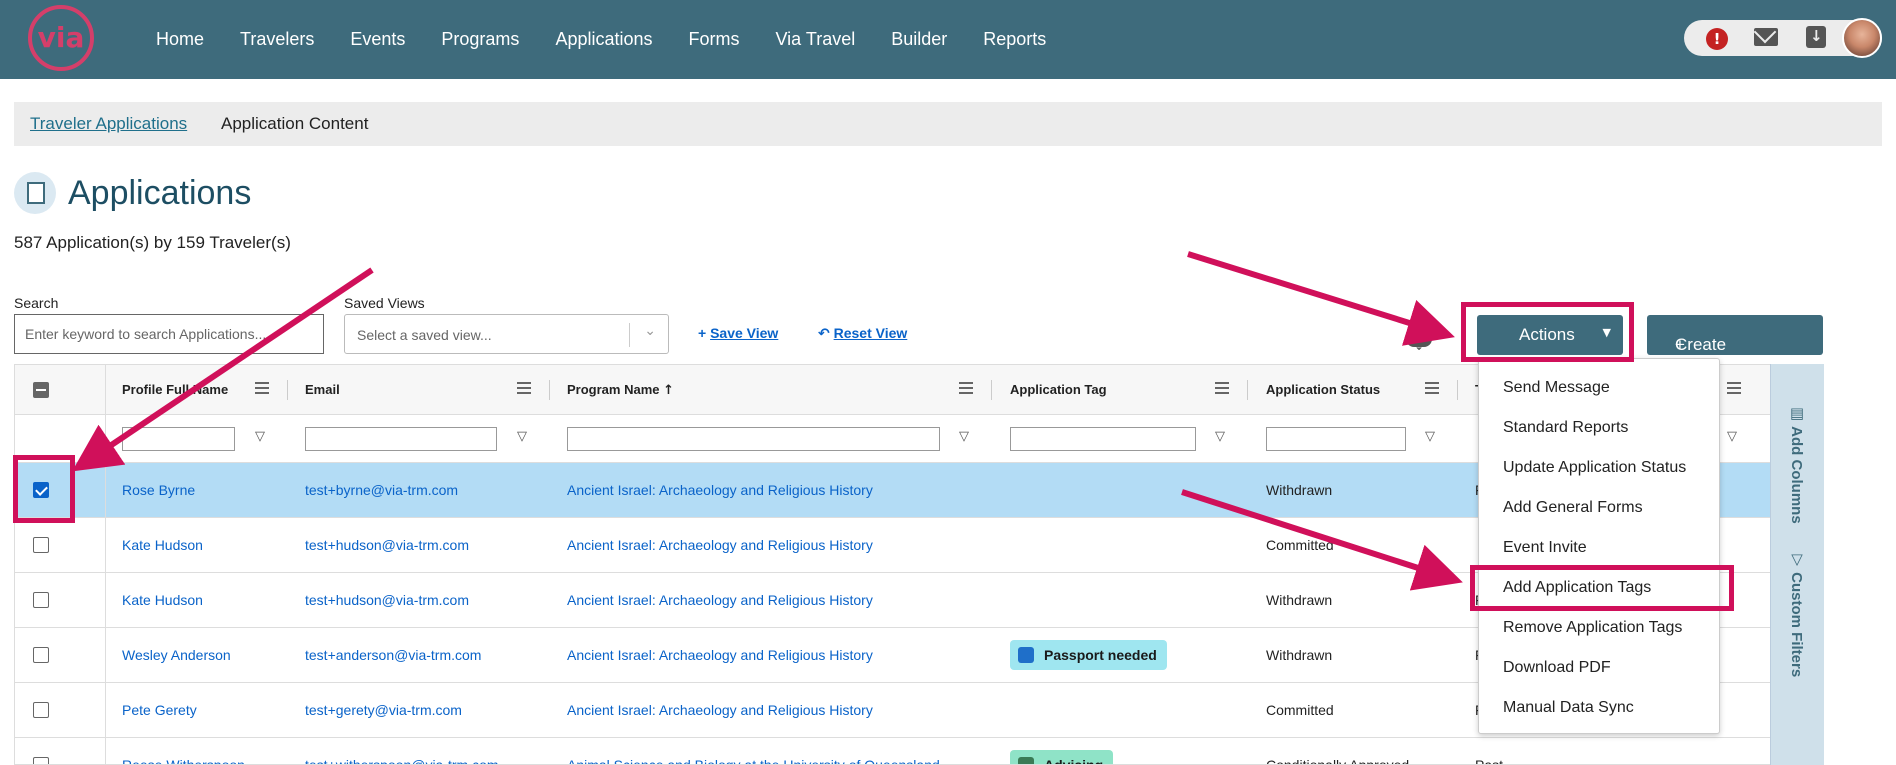 This screenshot has width=1896, height=765. What do you see at coordinates (1322, 540) in the screenshot?
I see `arrow-to-add-tags` at bounding box center [1322, 540].